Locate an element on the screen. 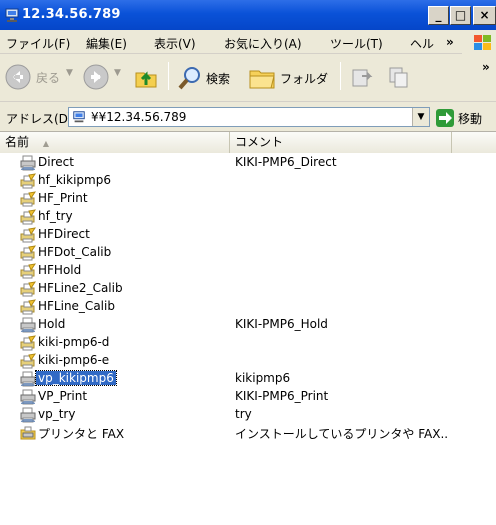 This screenshot has width=496, height=525. menu-edit: 編集(E) is located at coordinates (106, 43).